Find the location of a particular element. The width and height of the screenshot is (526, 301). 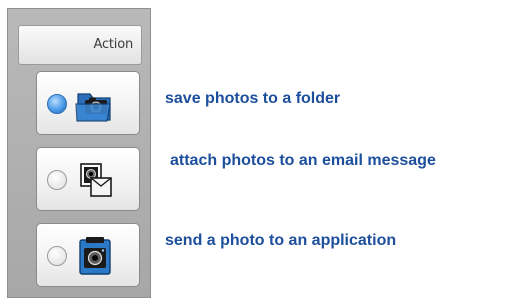

attach-to-email-button is located at coordinates (88, 179).